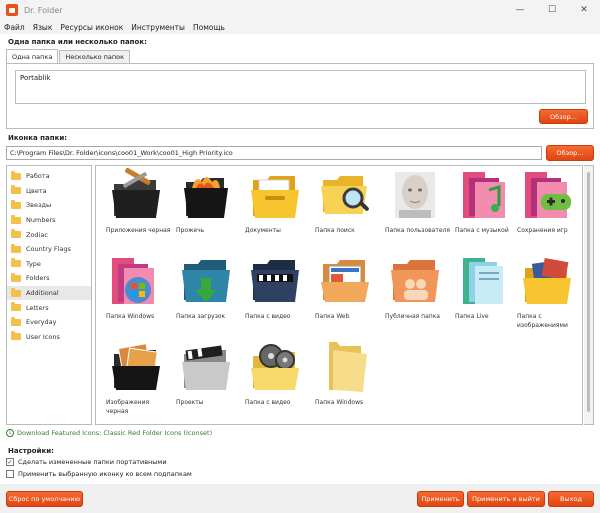 The height and width of the screenshot is (513, 600). What do you see at coordinates (49, 322) in the screenshot?
I see `category-item: Everyday` at bounding box center [49, 322].